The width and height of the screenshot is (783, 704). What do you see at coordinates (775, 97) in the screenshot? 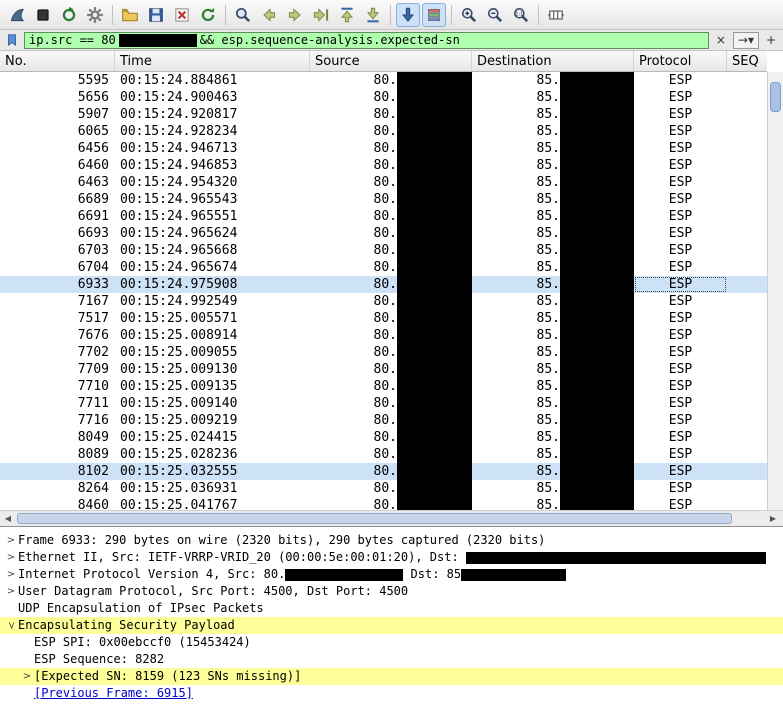
I see `vertical-scrollbar-thumb` at bounding box center [775, 97].